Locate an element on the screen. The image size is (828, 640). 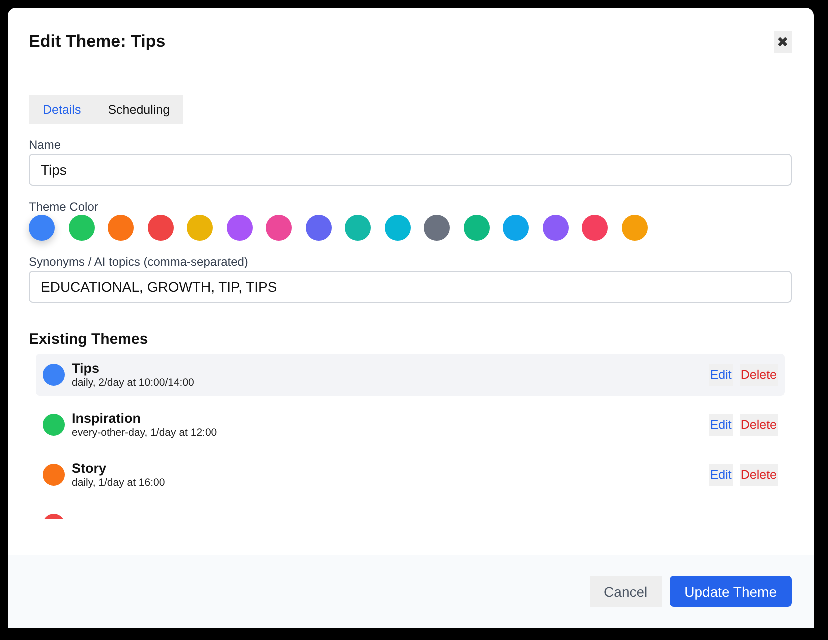
tab: Details is located at coordinates (61, 109).